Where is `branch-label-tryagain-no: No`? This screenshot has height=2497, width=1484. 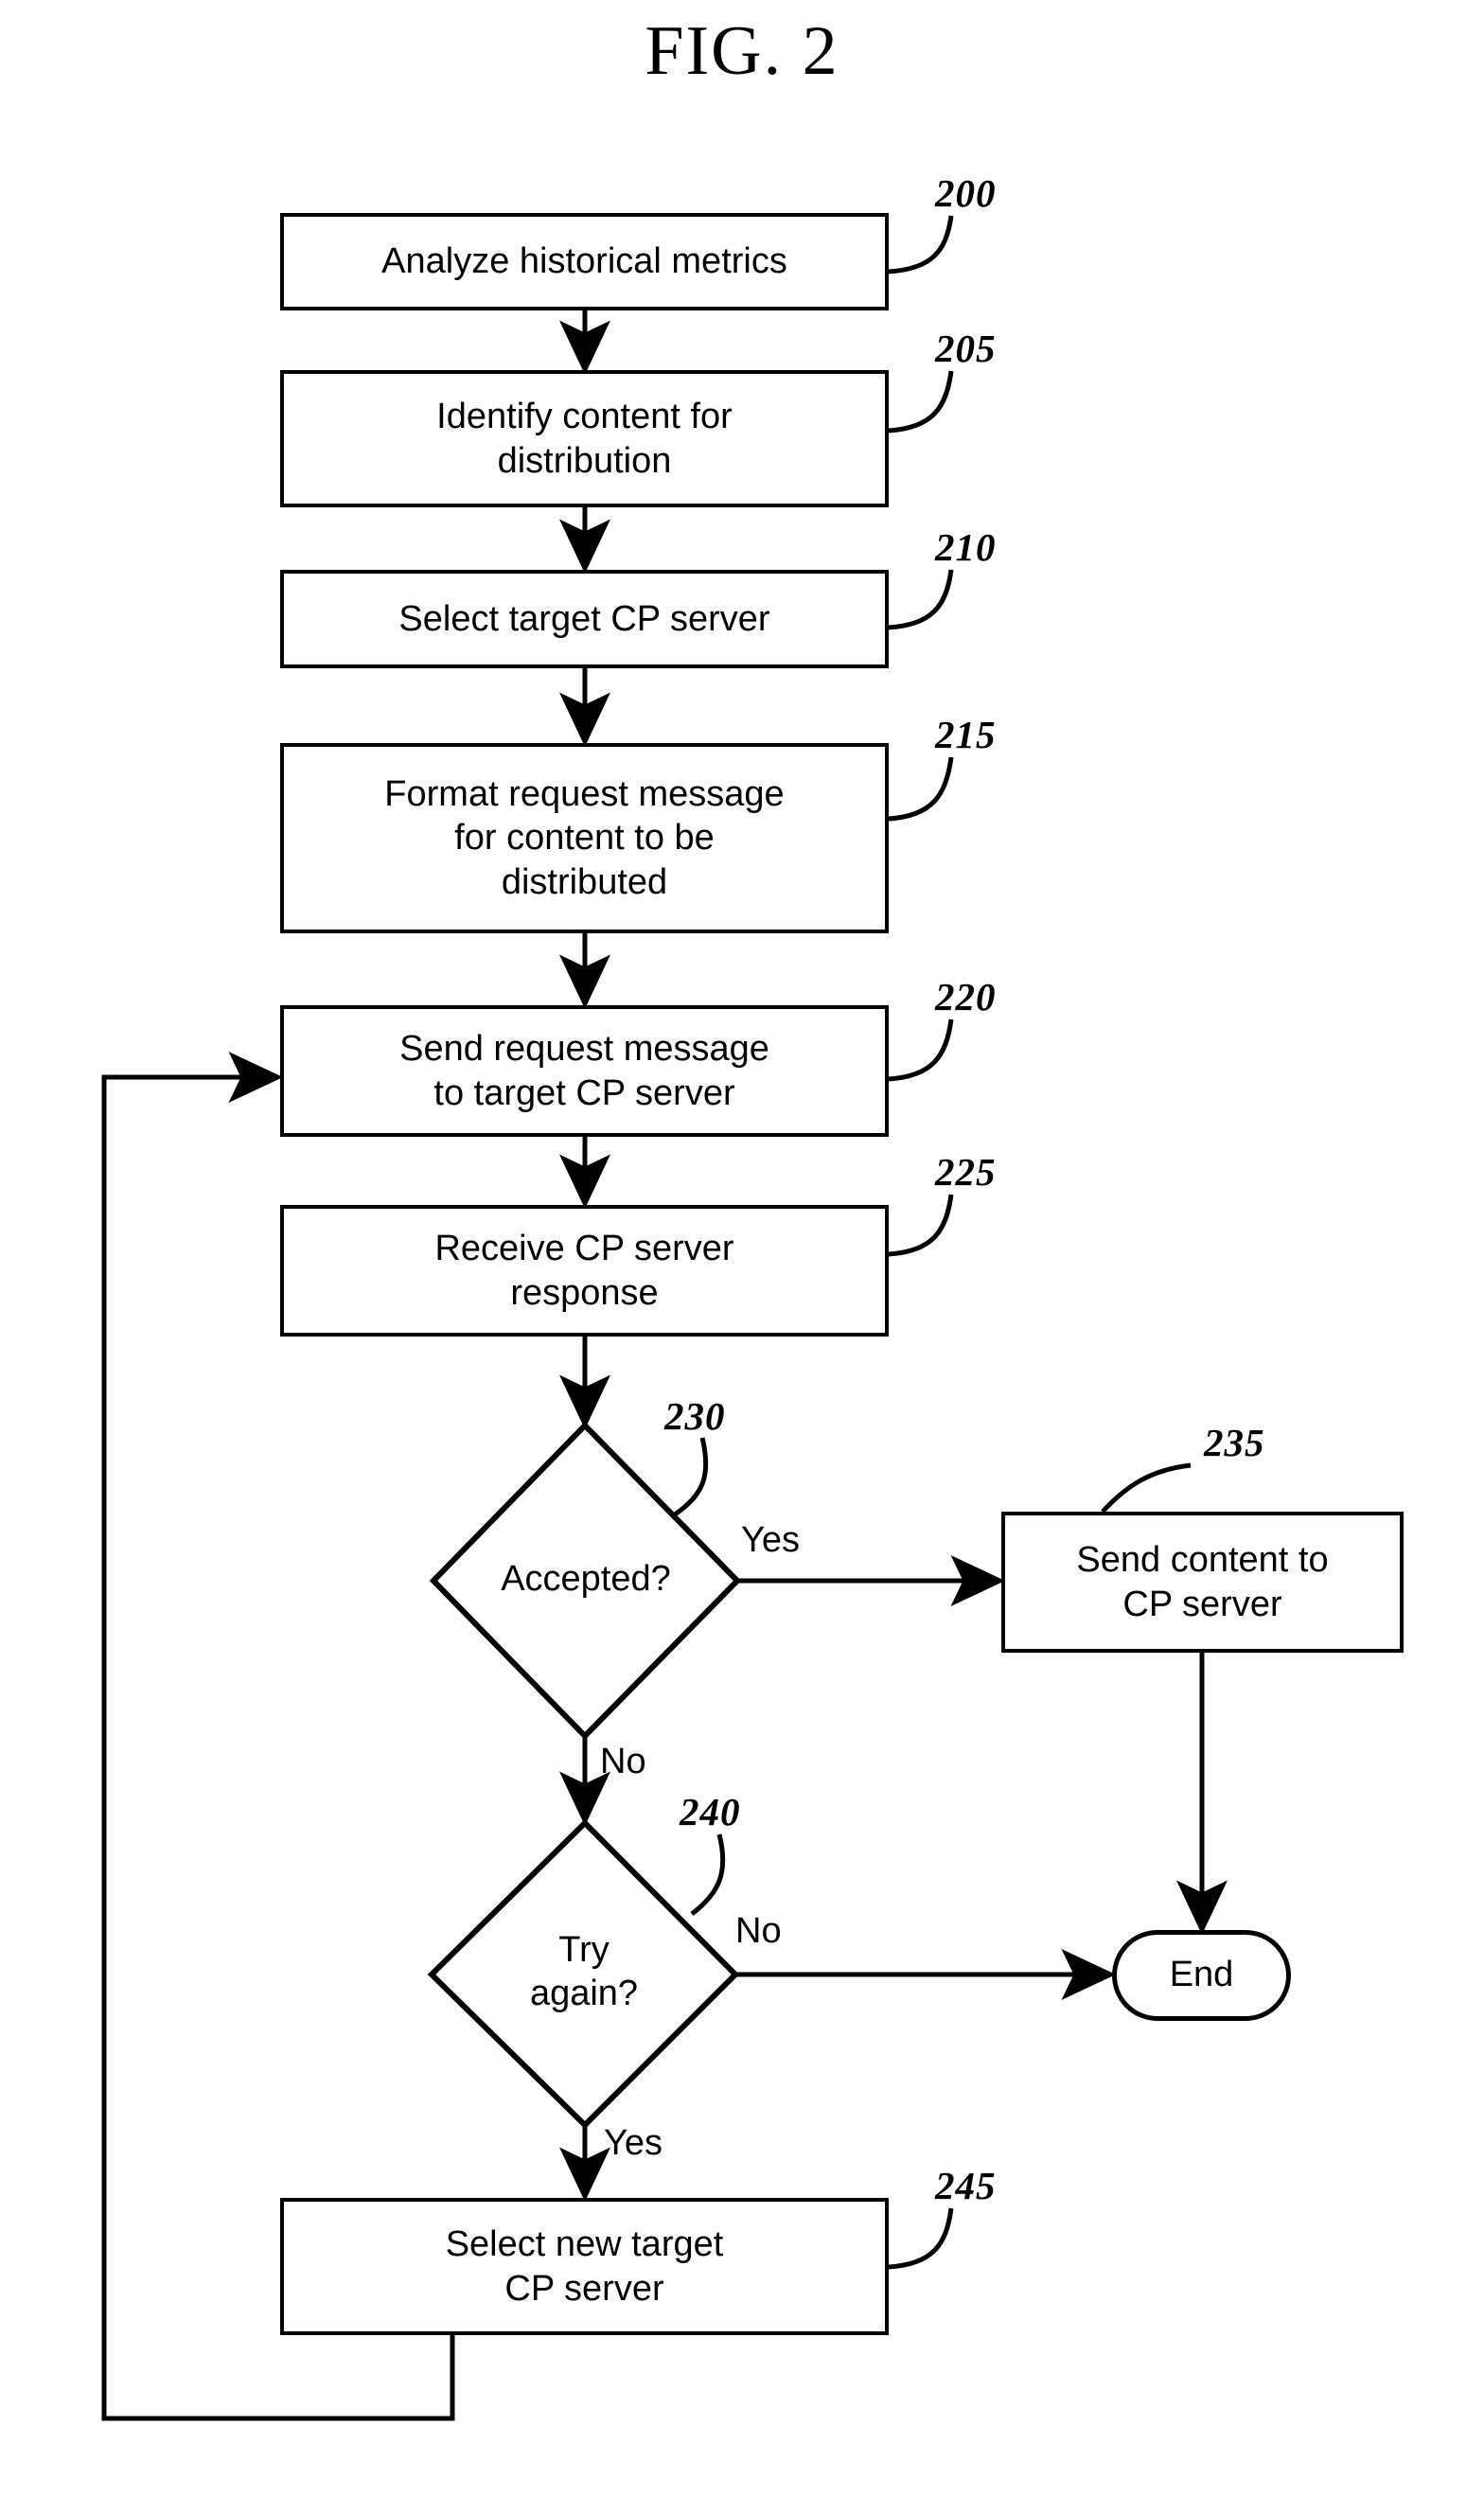
branch-label-tryagain-no: No is located at coordinates (758, 1931).